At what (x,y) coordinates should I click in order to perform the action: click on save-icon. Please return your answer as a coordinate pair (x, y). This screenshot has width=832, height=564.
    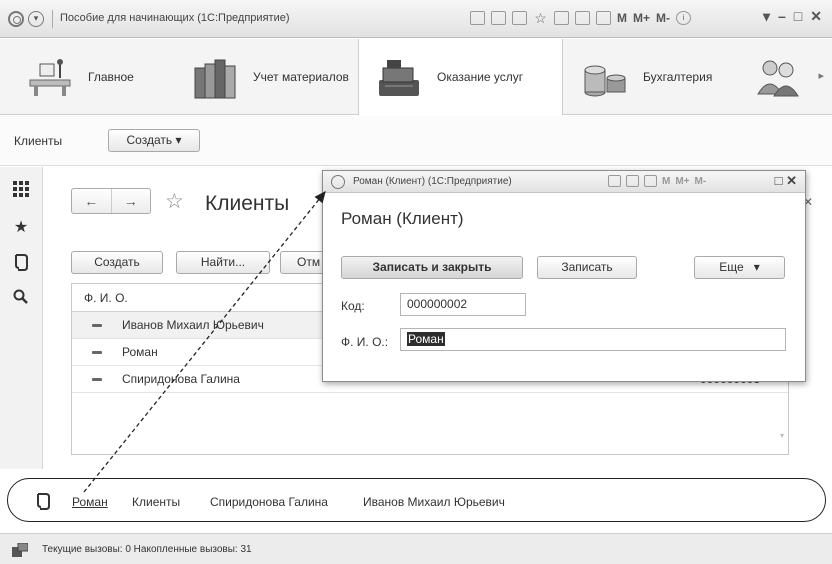
    Looking at the image, I should click on (477, 18).